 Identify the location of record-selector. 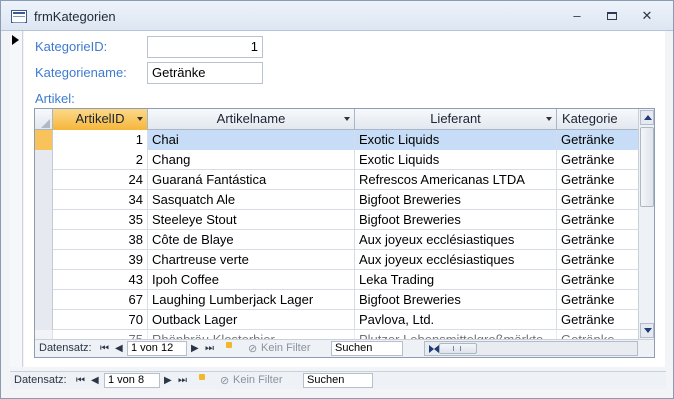
(16, 199).